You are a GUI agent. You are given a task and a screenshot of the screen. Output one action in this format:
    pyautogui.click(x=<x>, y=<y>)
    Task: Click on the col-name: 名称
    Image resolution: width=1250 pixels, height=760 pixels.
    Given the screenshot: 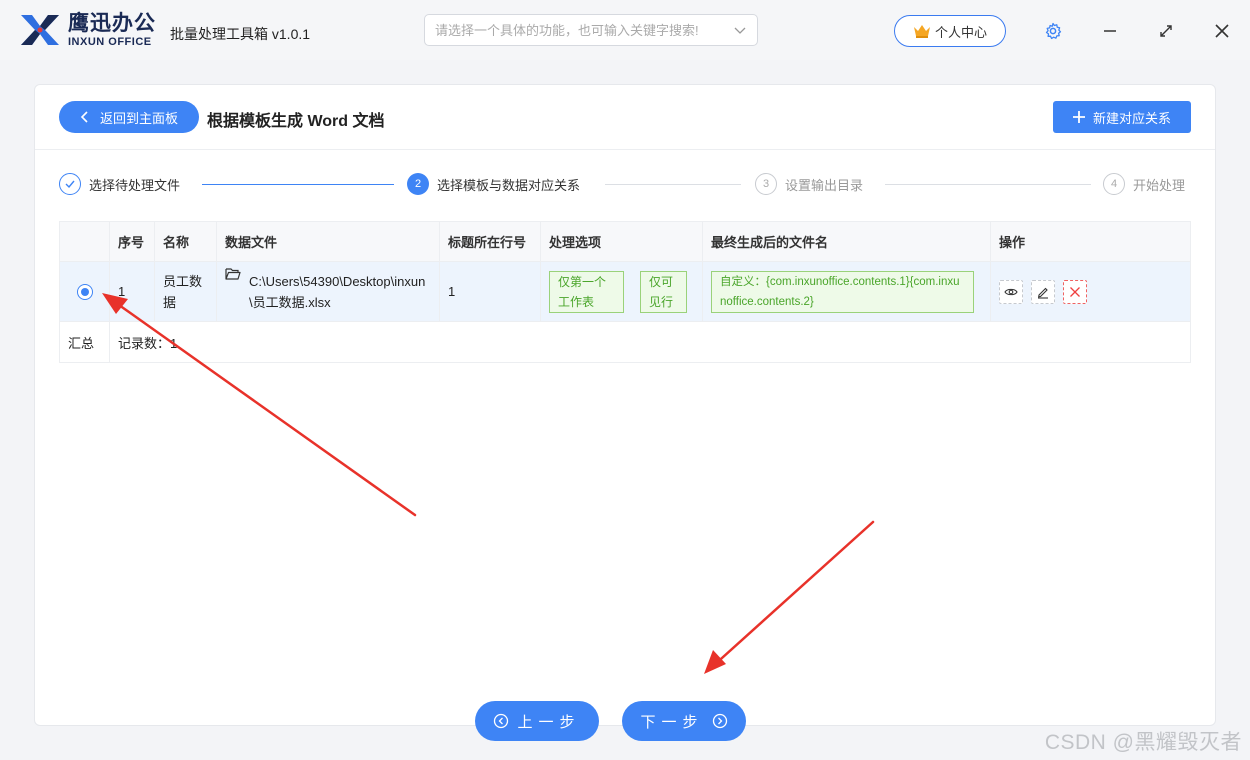 What is the action you would take?
    pyautogui.click(x=186, y=241)
    